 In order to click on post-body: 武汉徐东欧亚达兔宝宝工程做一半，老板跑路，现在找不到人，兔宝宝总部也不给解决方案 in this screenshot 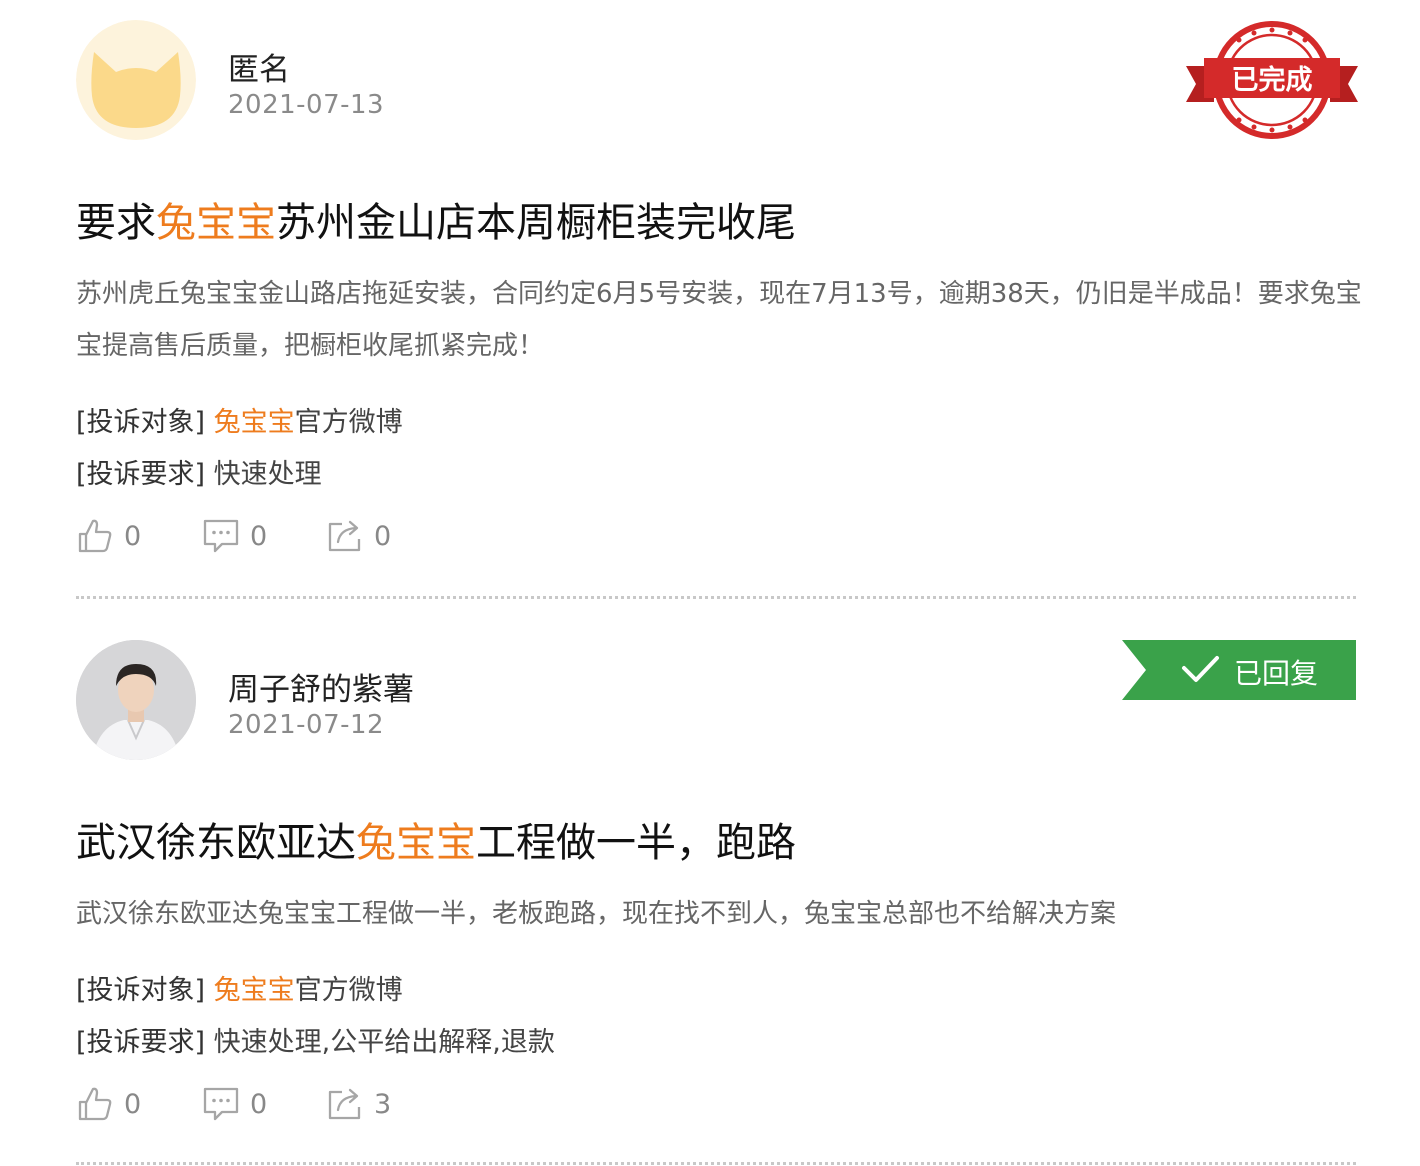, I will do `click(596, 914)`.